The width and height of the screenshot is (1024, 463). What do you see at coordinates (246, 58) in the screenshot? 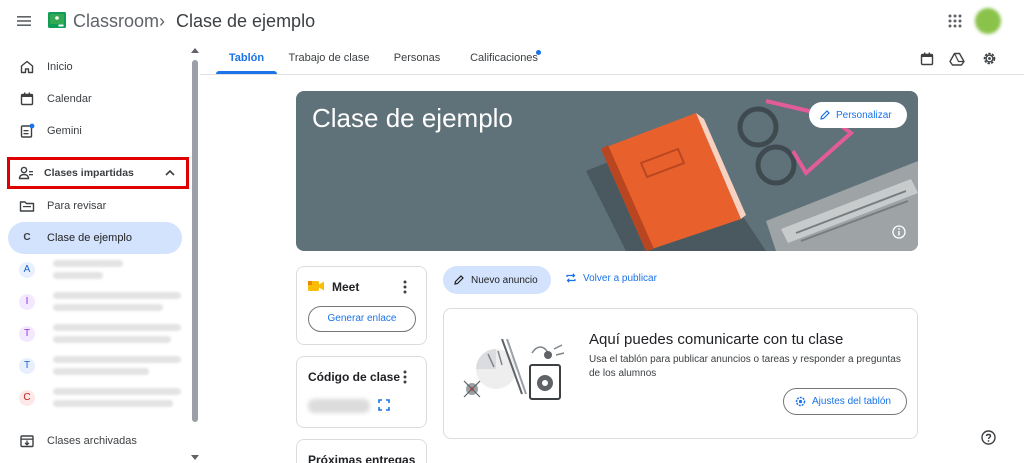
I see `tab-tablon: Tablón` at bounding box center [246, 58].